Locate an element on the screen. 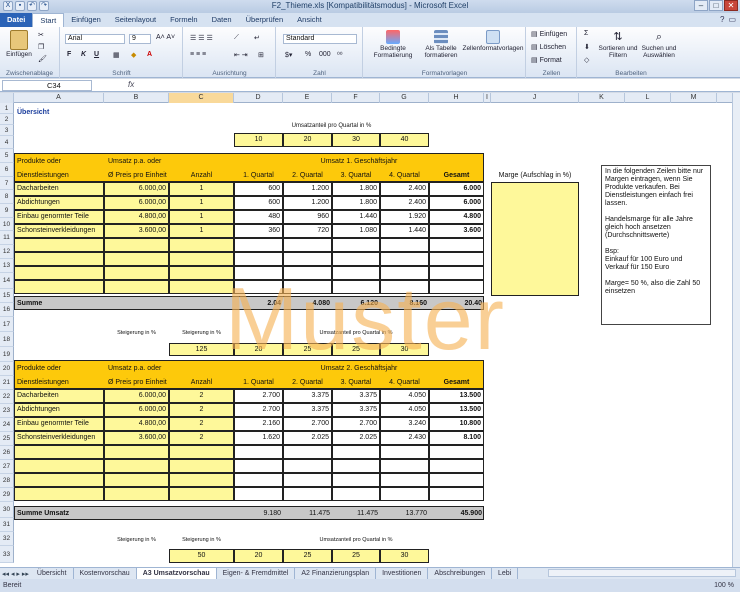 The image size is (740, 592). table-cell: 4.050 is located at coordinates (404, 410).